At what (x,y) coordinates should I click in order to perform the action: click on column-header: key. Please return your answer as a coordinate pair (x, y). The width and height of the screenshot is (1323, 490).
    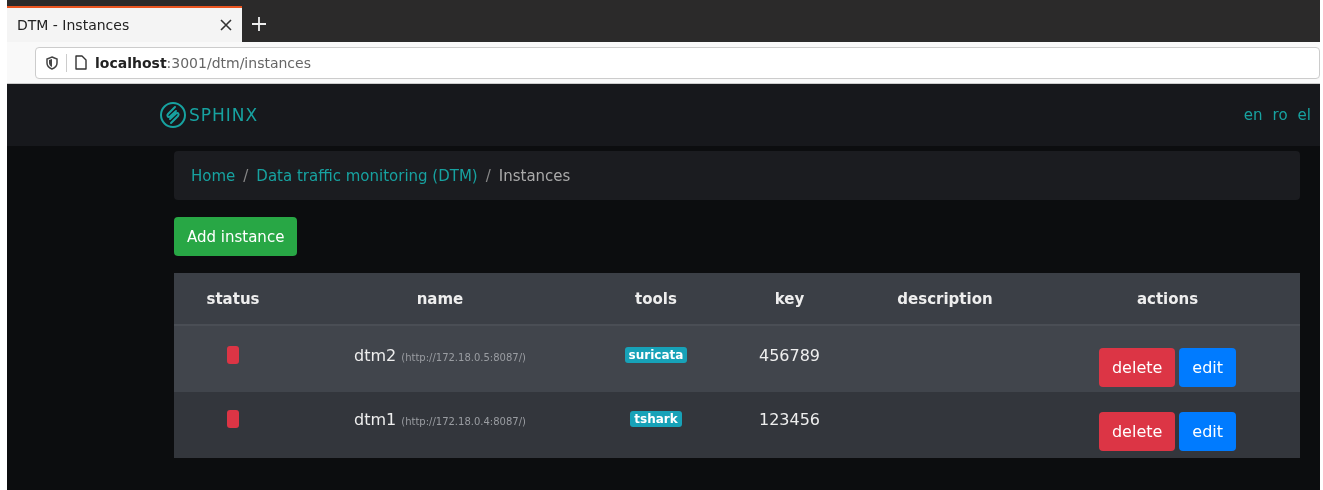
    Looking at the image, I should click on (789, 298).